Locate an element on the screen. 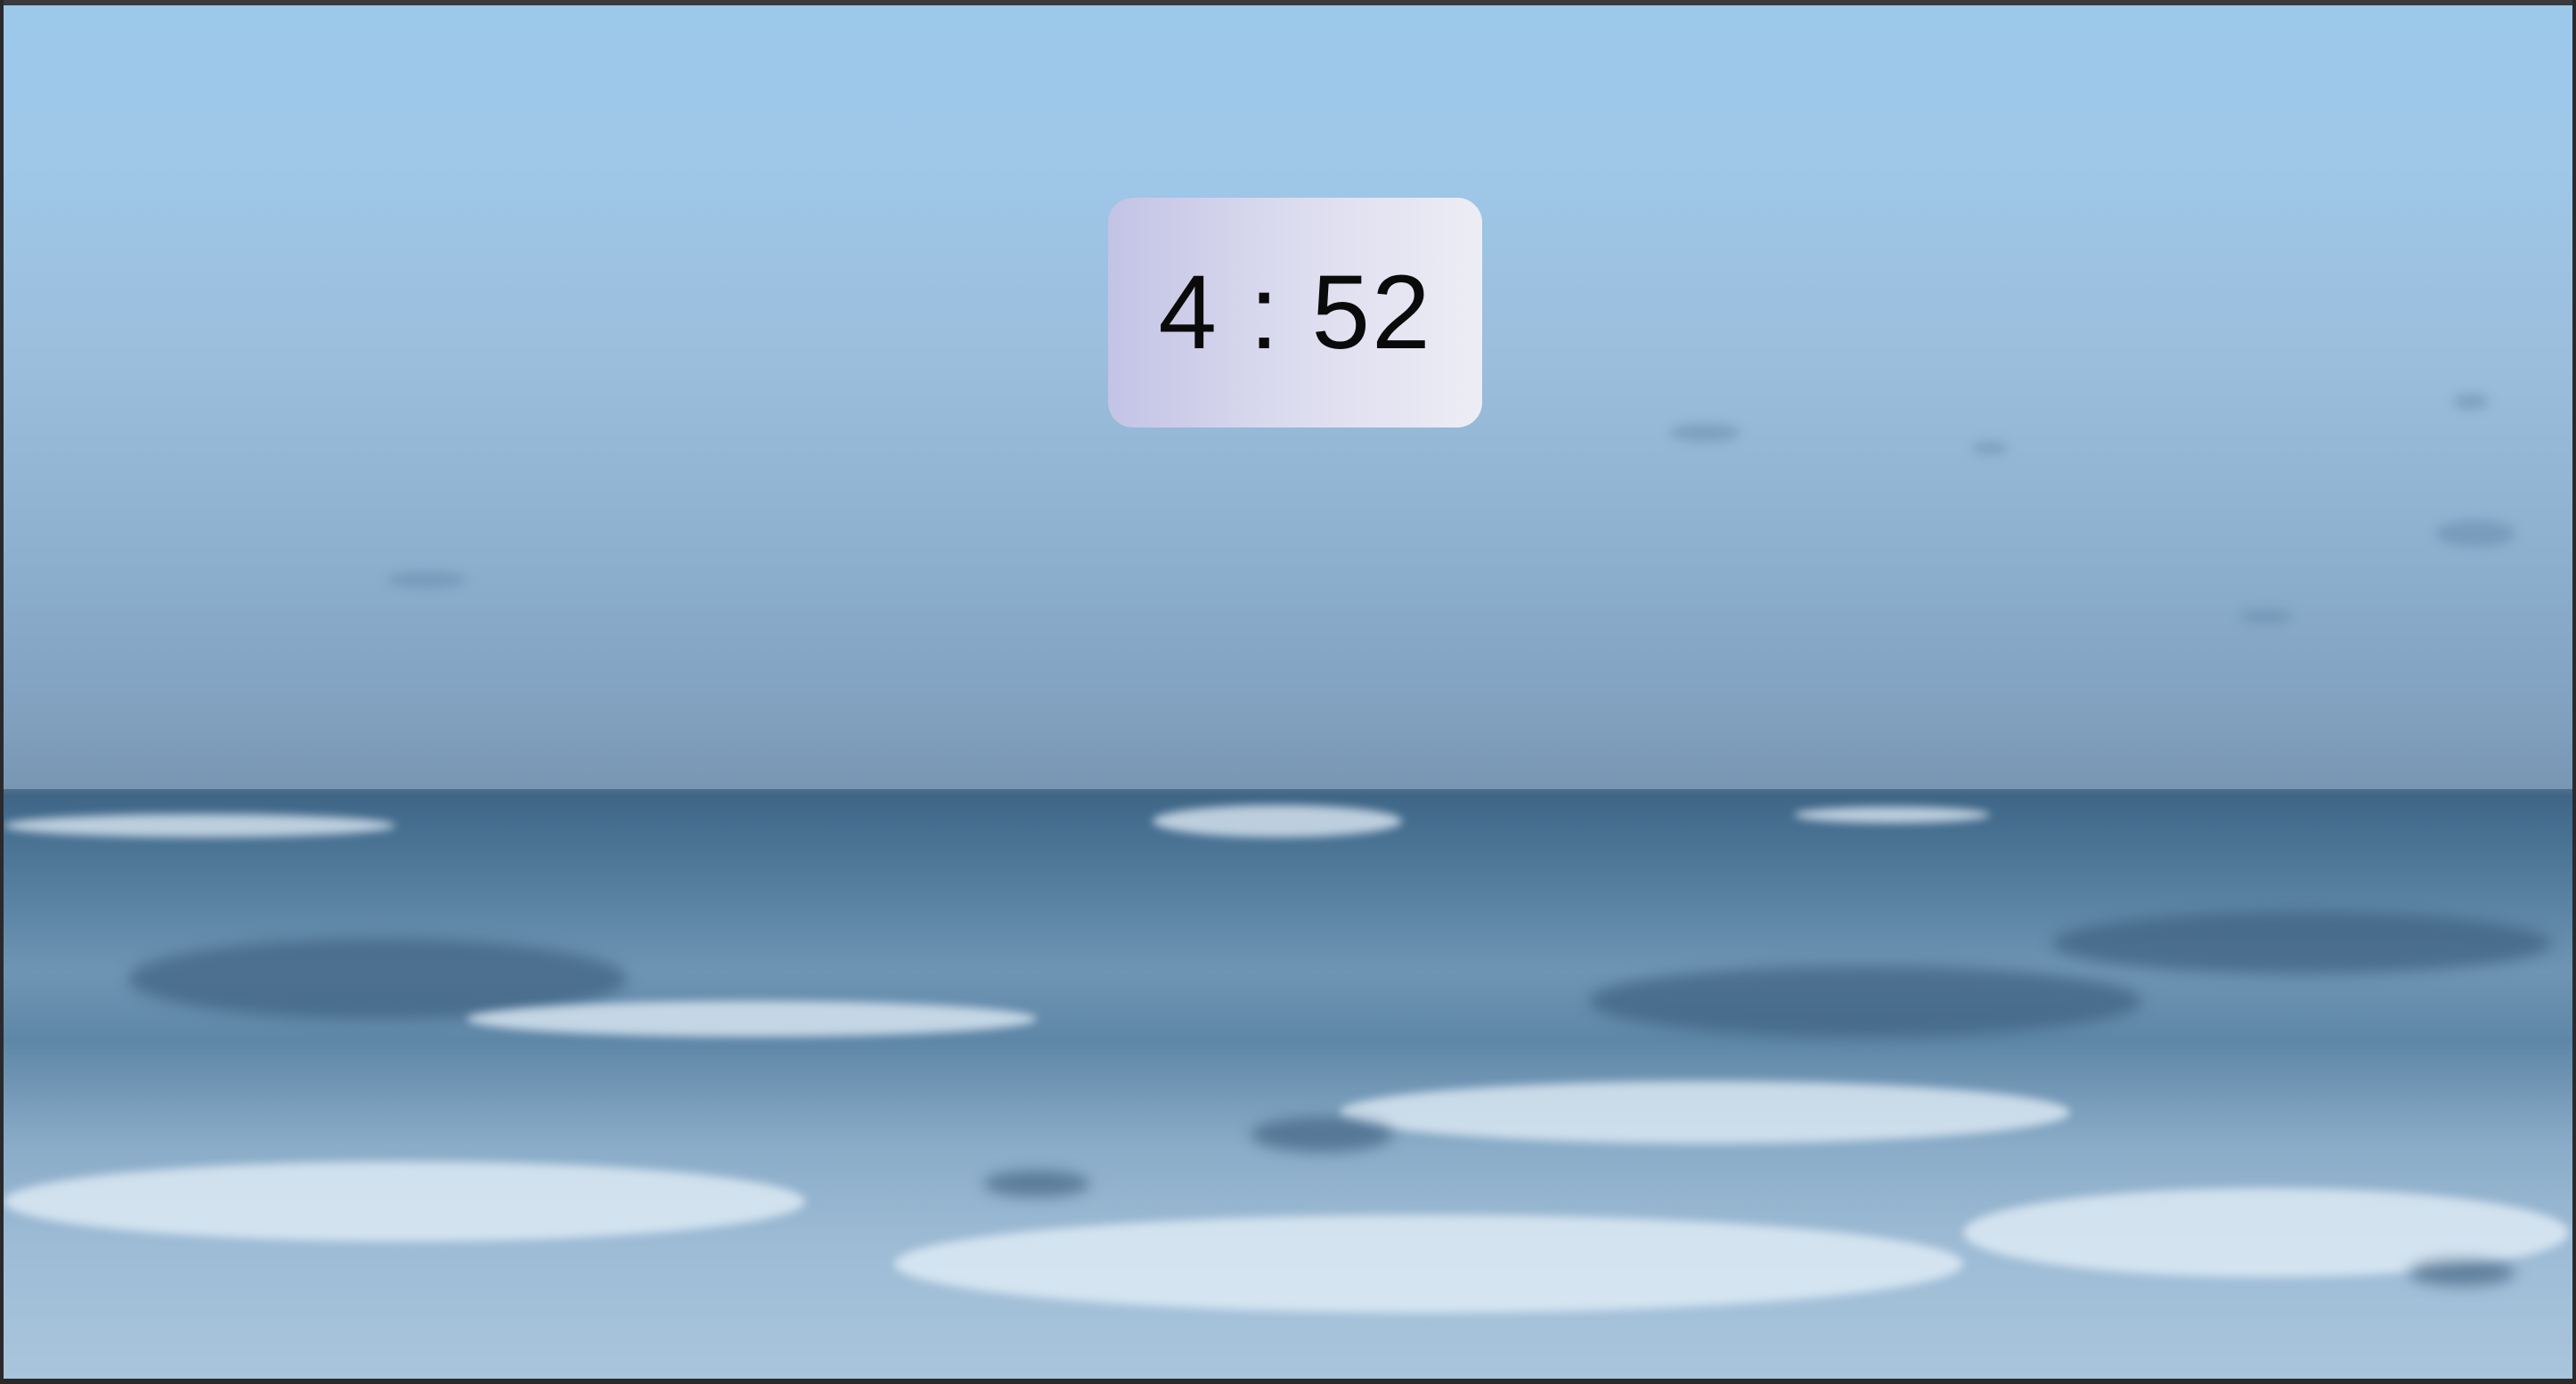 This screenshot has height=1384, width=2576. timer-card: 4 : 52 is located at coordinates (1295, 312).